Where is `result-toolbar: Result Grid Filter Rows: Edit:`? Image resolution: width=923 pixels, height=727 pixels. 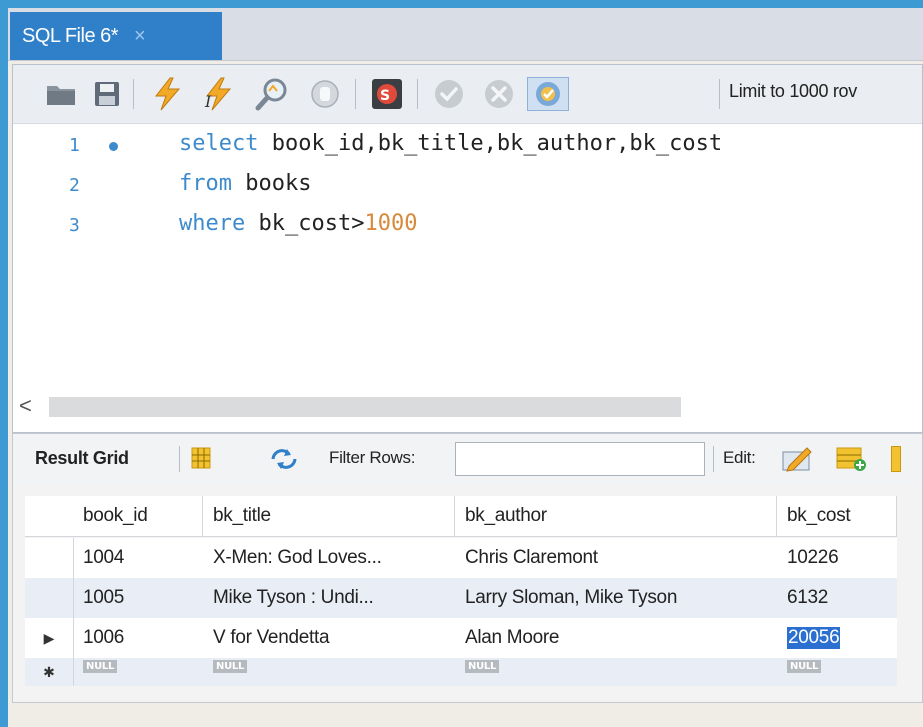 result-toolbar: Result Grid Filter Rows: Edit: is located at coordinates (467, 459).